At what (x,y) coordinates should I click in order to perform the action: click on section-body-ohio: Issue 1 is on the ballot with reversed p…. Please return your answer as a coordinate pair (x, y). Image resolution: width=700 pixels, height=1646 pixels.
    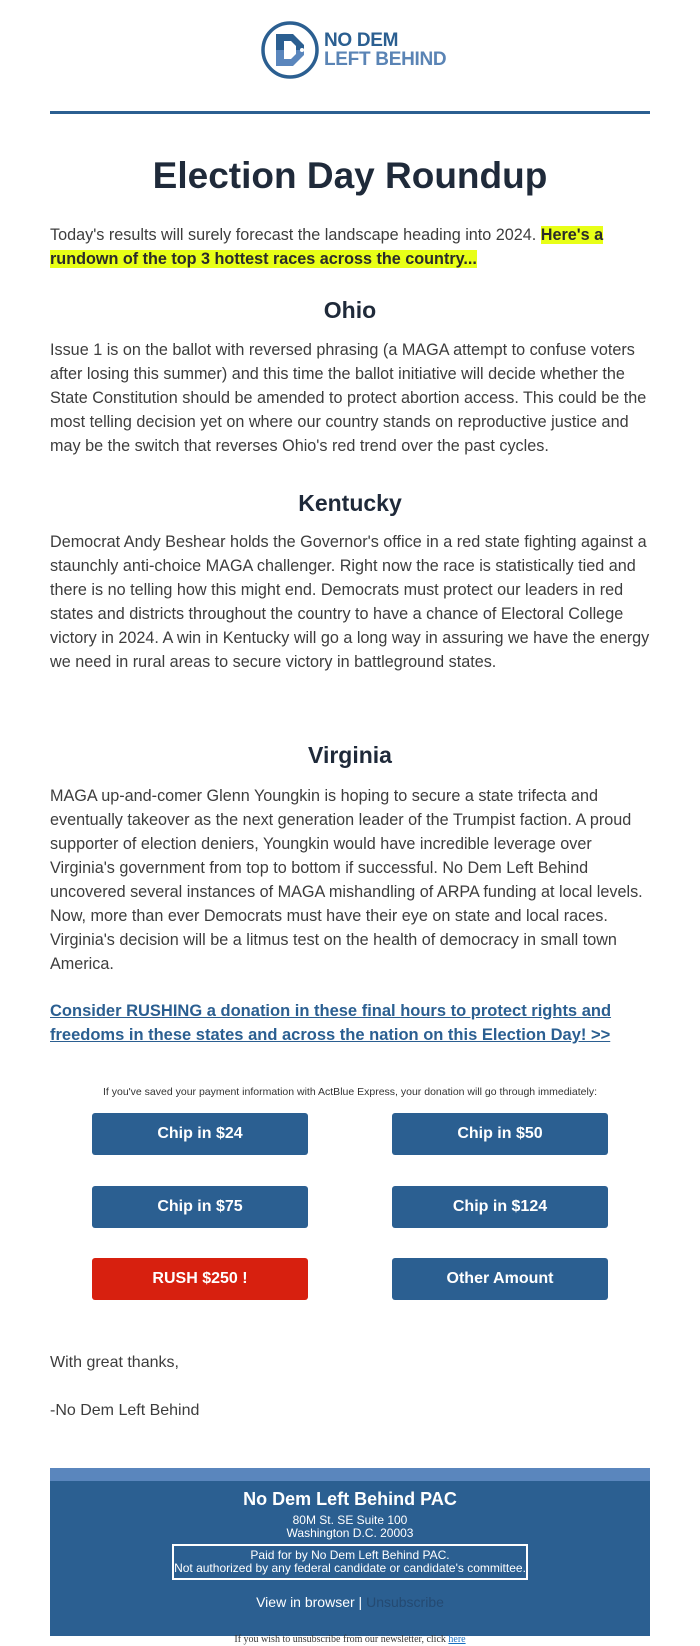
    Looking at the image, I should click on (348, 398).